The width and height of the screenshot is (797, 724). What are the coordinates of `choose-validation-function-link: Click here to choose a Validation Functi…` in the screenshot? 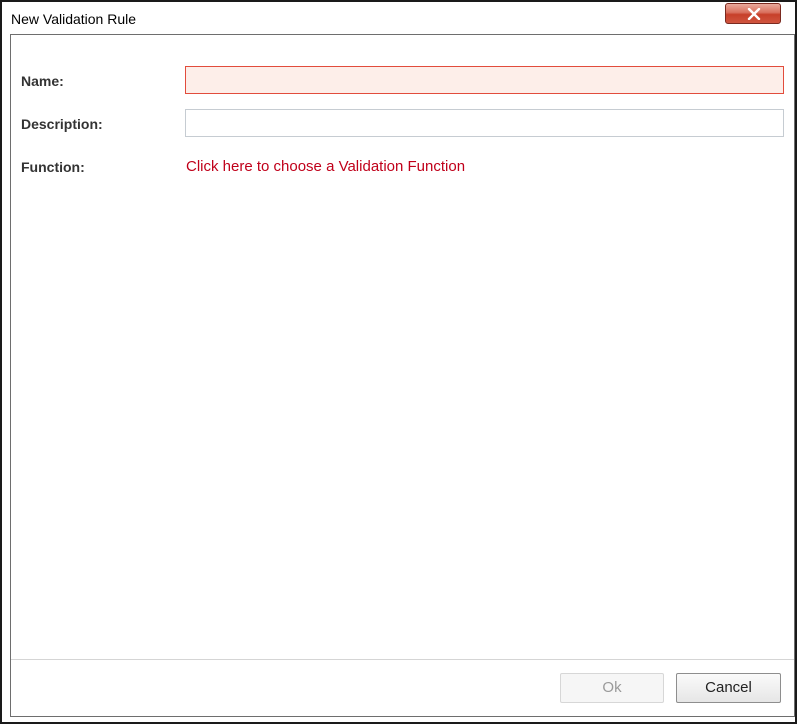 It's located at (325, 166).